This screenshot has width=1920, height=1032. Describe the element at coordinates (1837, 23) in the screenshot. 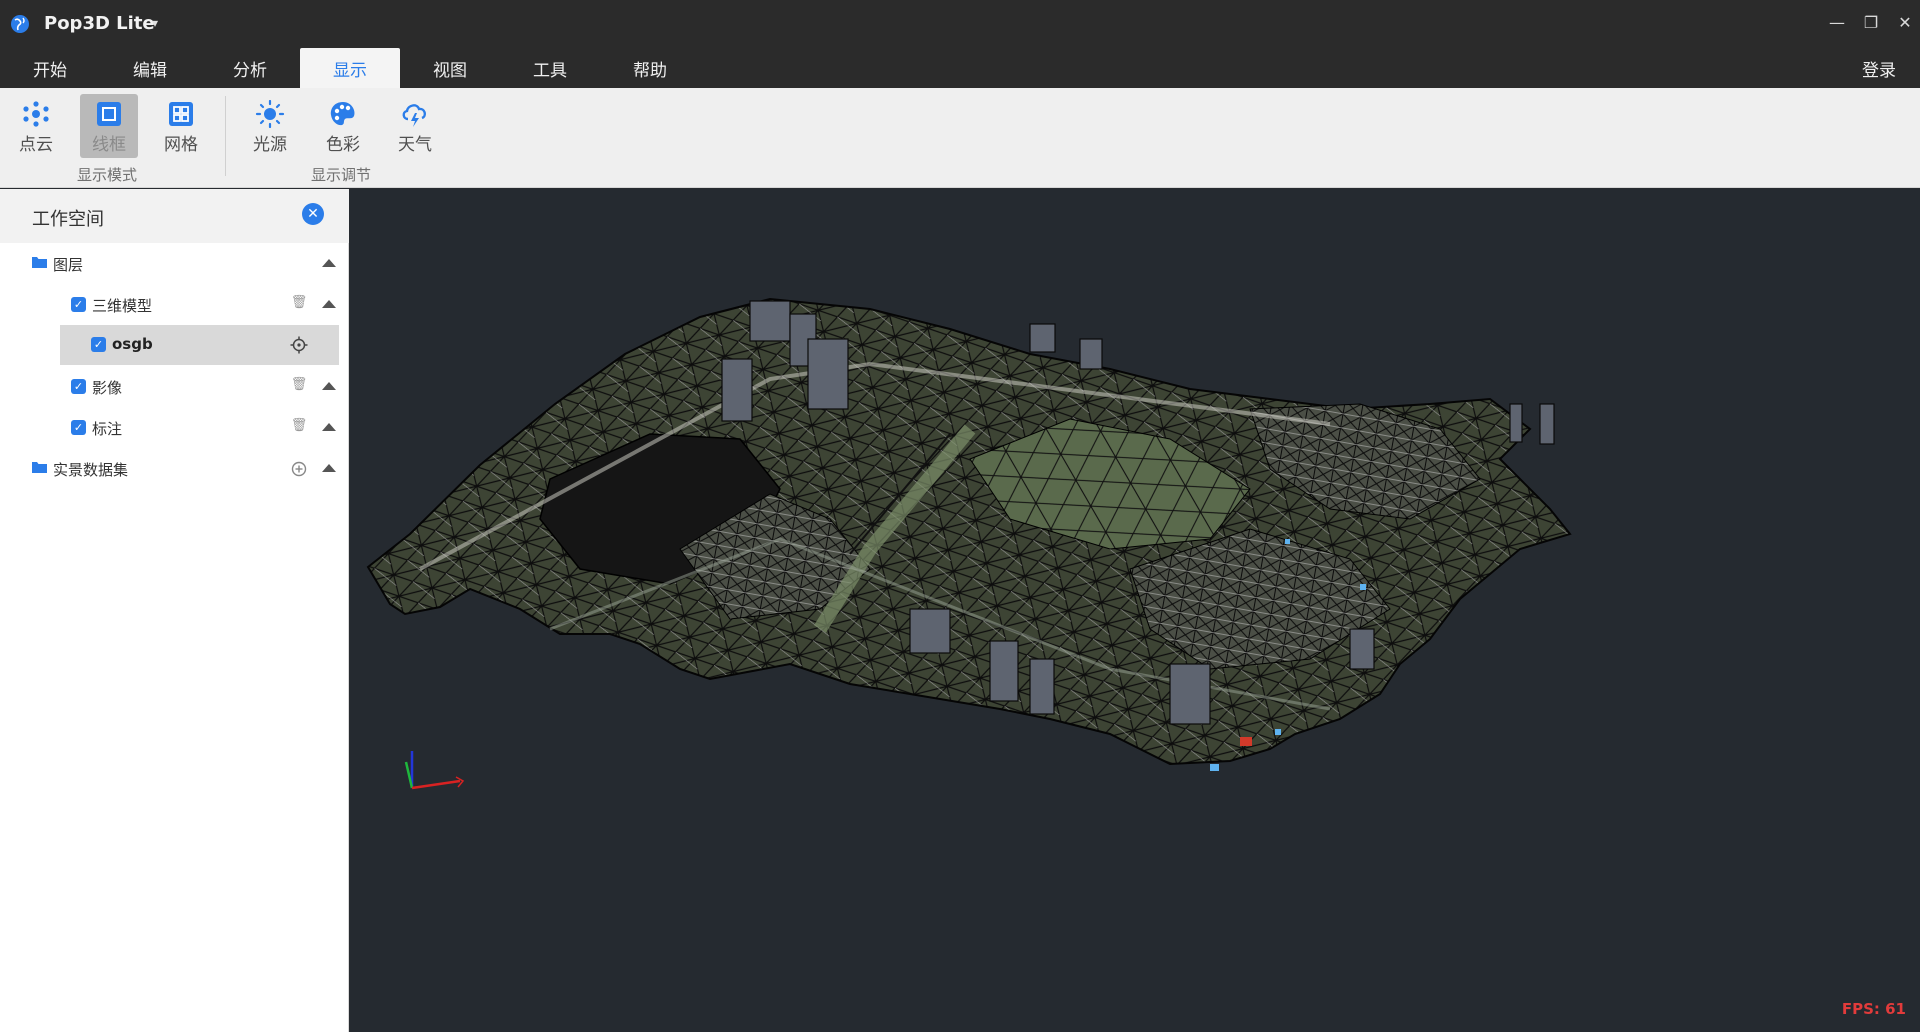

I see `minimize-button: —` at that location.